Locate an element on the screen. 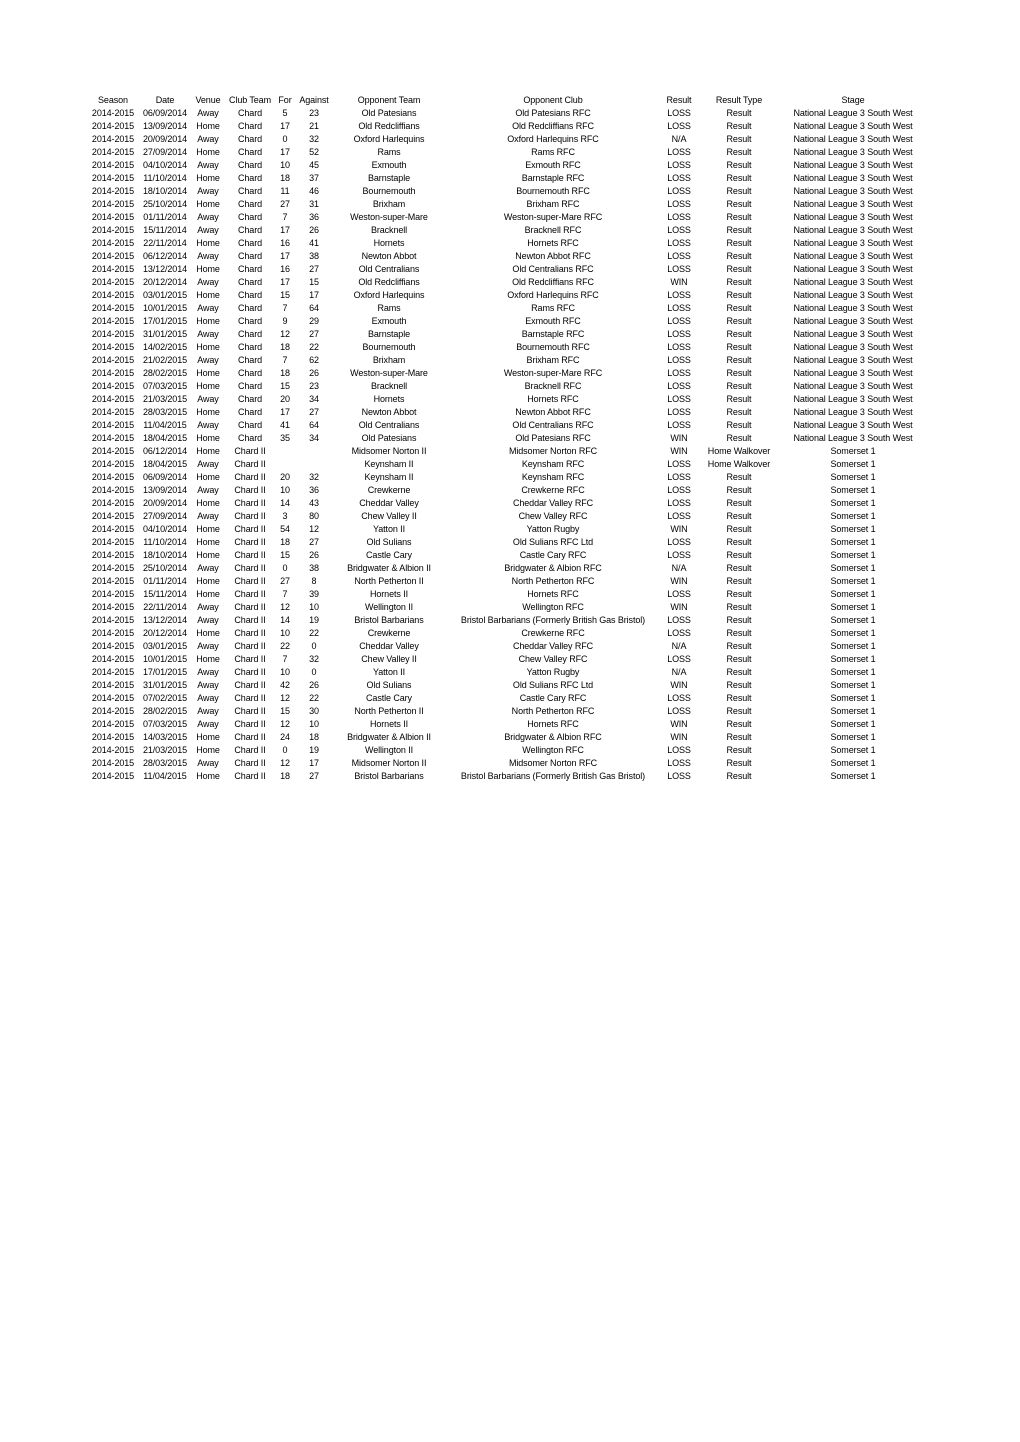 The height and width of the screenshot is (1442, 1020). cell-against: 80 is located at coordinates (314, 516).